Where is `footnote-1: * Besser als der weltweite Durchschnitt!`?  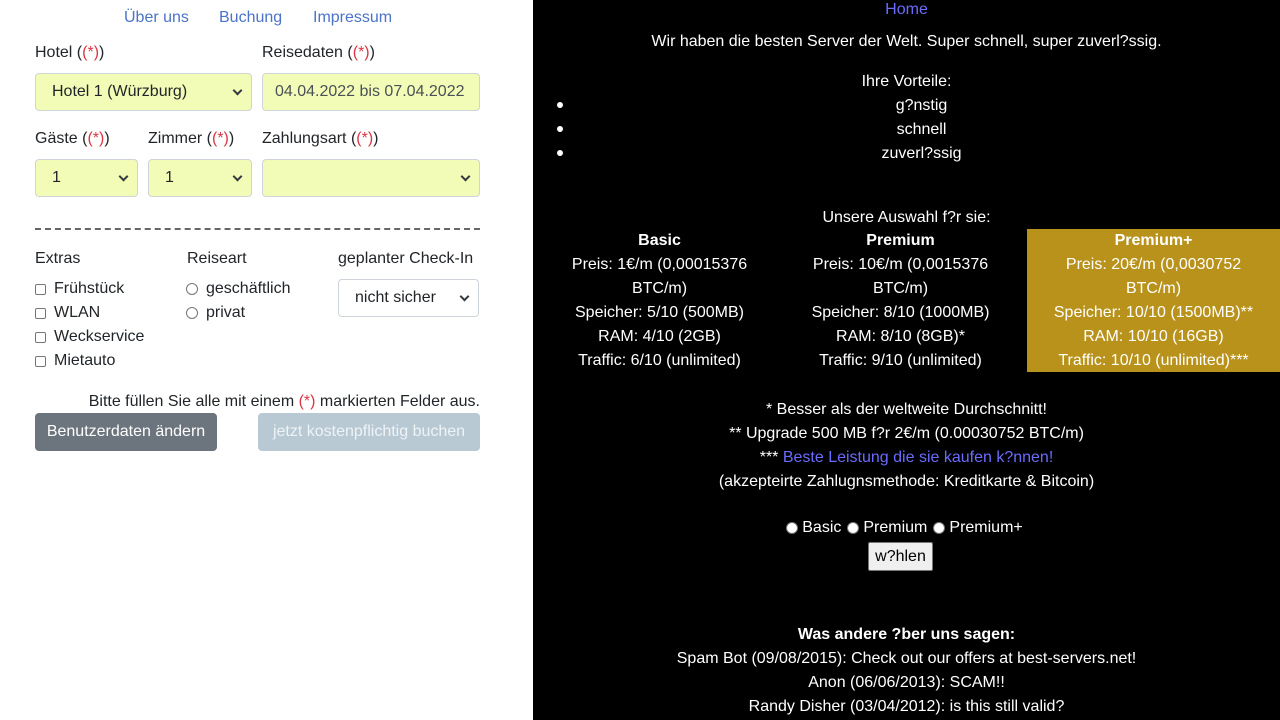 footnote-1: * Besser als der weltweite Durchschnitt! is located at coordinates (906, 409).